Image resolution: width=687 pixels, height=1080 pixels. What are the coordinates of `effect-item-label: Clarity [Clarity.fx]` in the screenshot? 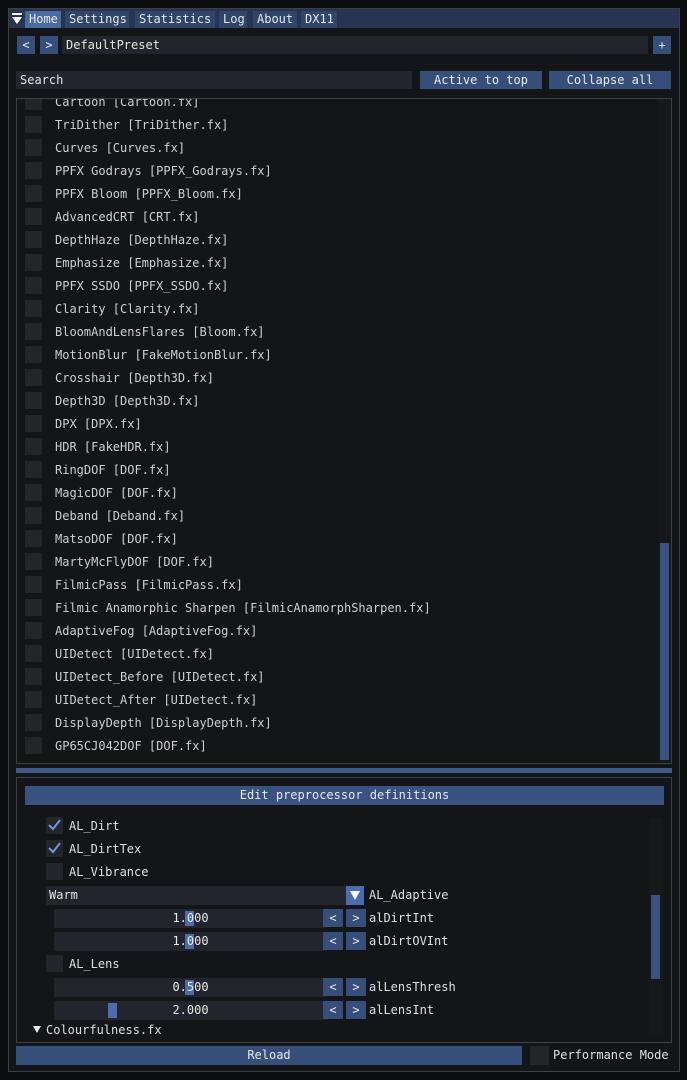 It's located at (127, 309).